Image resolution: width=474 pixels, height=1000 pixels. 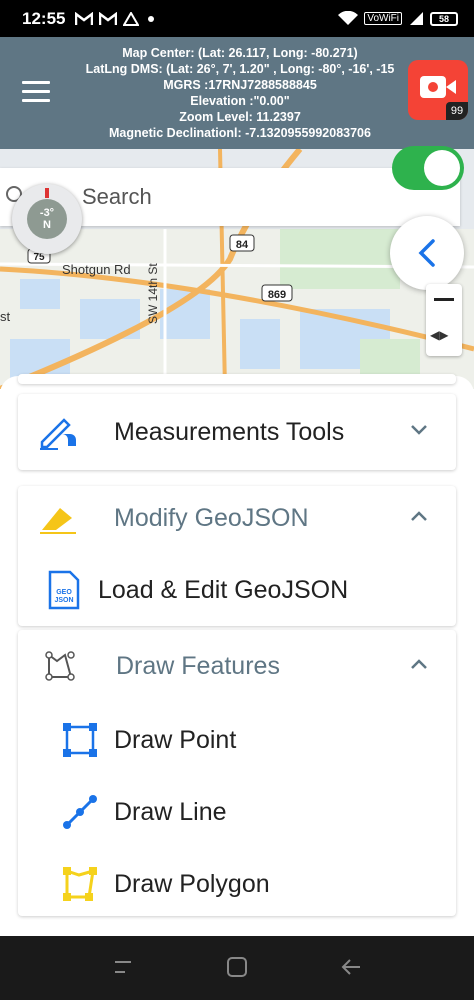 What do you see at coordinates (80, 812) in the screenshot?
I see `draw-line-icon` at bounding box center [80, 812].